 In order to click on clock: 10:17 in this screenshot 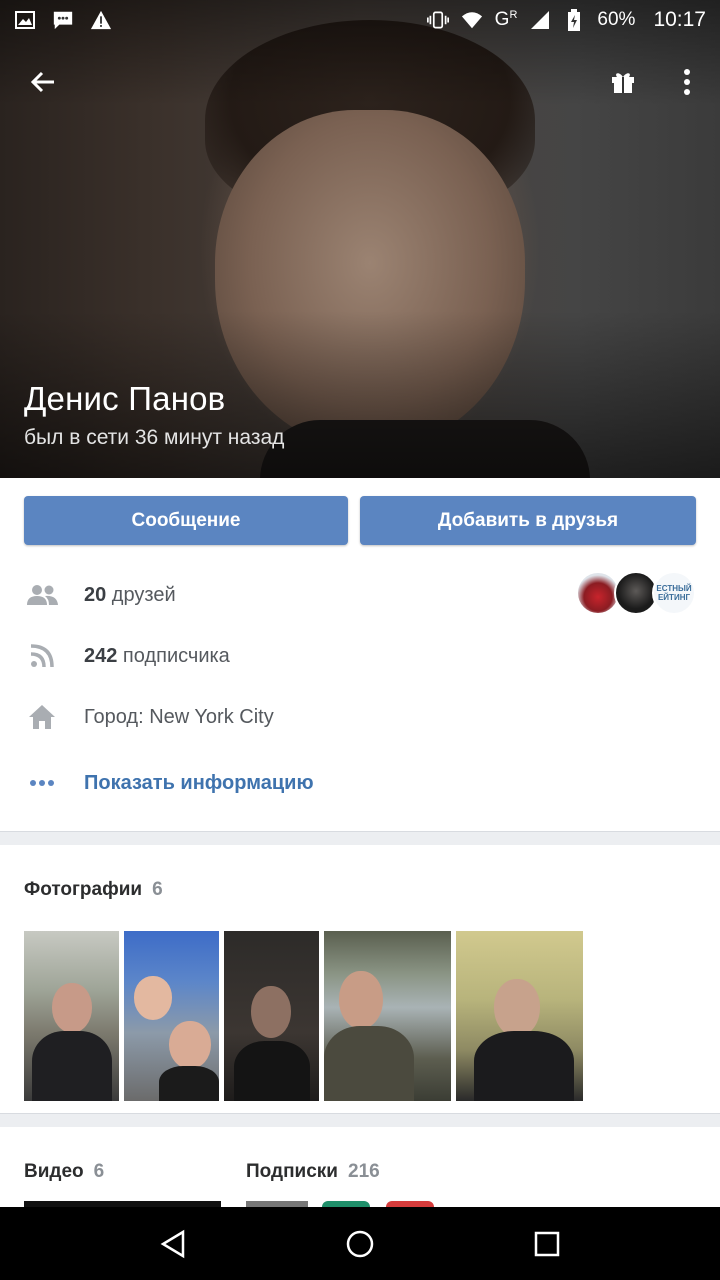, I will do `click(679, 19)`.